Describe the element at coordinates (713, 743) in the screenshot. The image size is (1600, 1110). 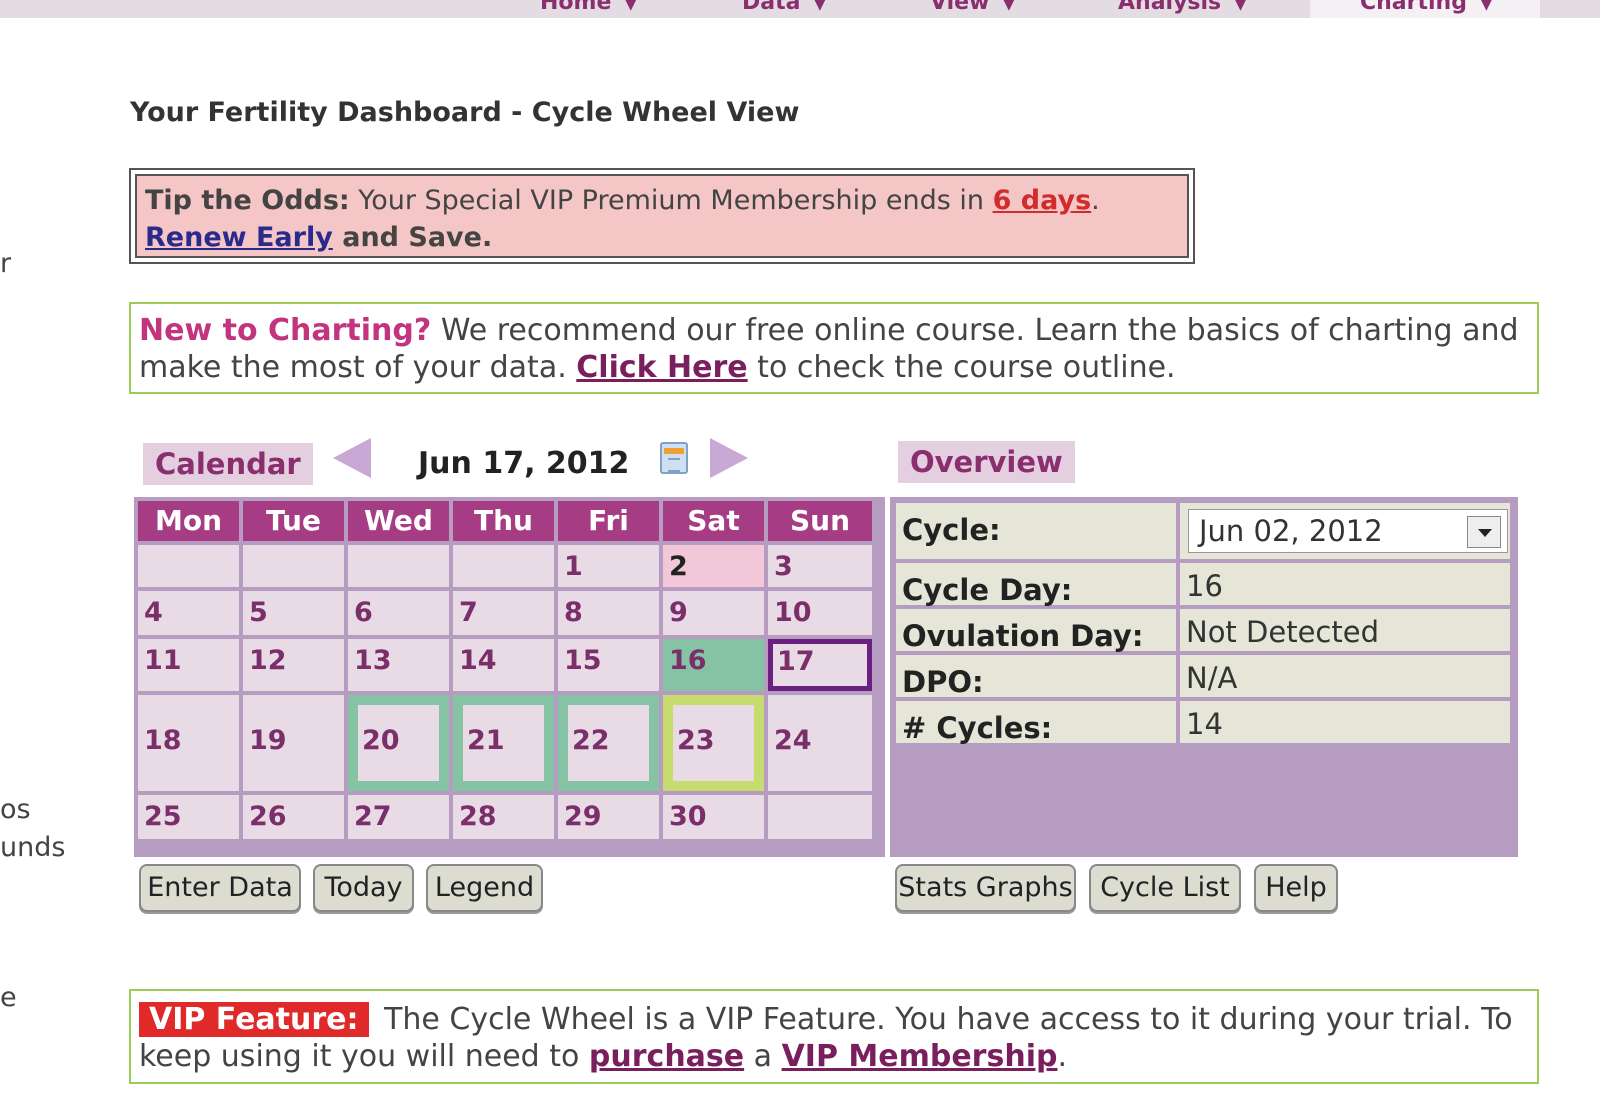
I see `calendar-day-ovulation: 23` at that location.